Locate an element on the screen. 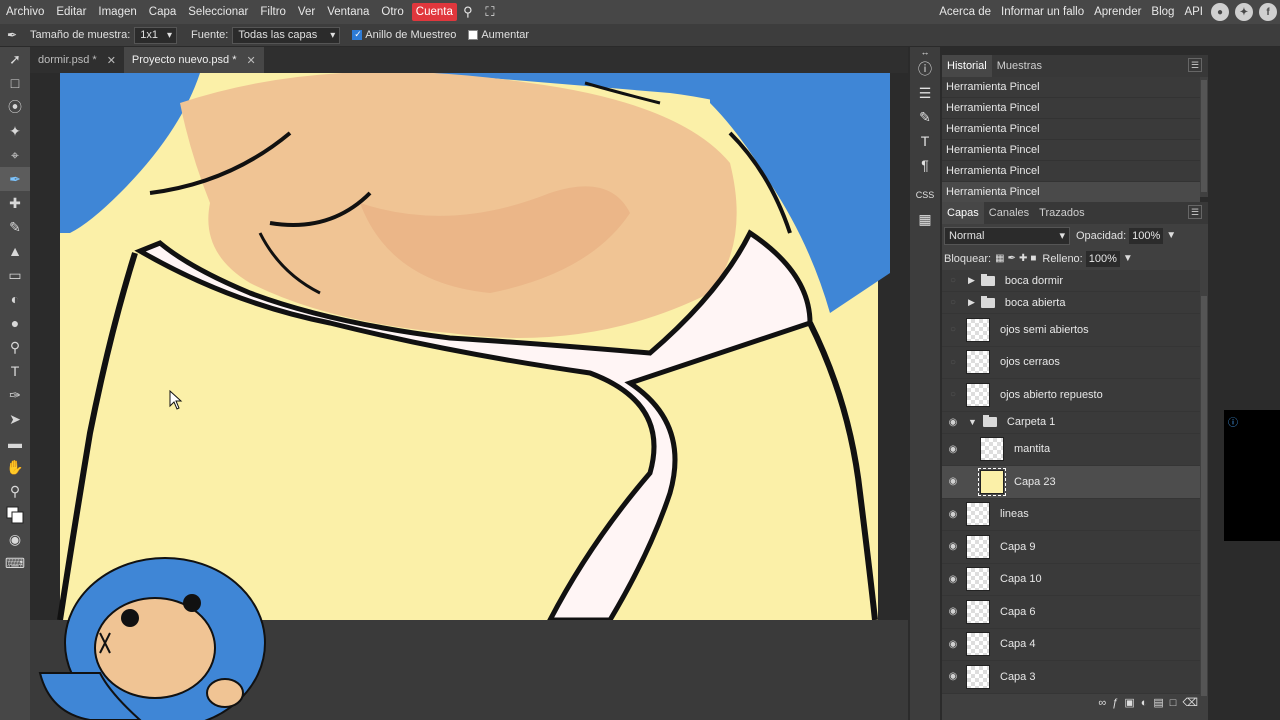 This screenshot has height=720, width=1280. css-icon: CSS is located at coordinates (925, 195).